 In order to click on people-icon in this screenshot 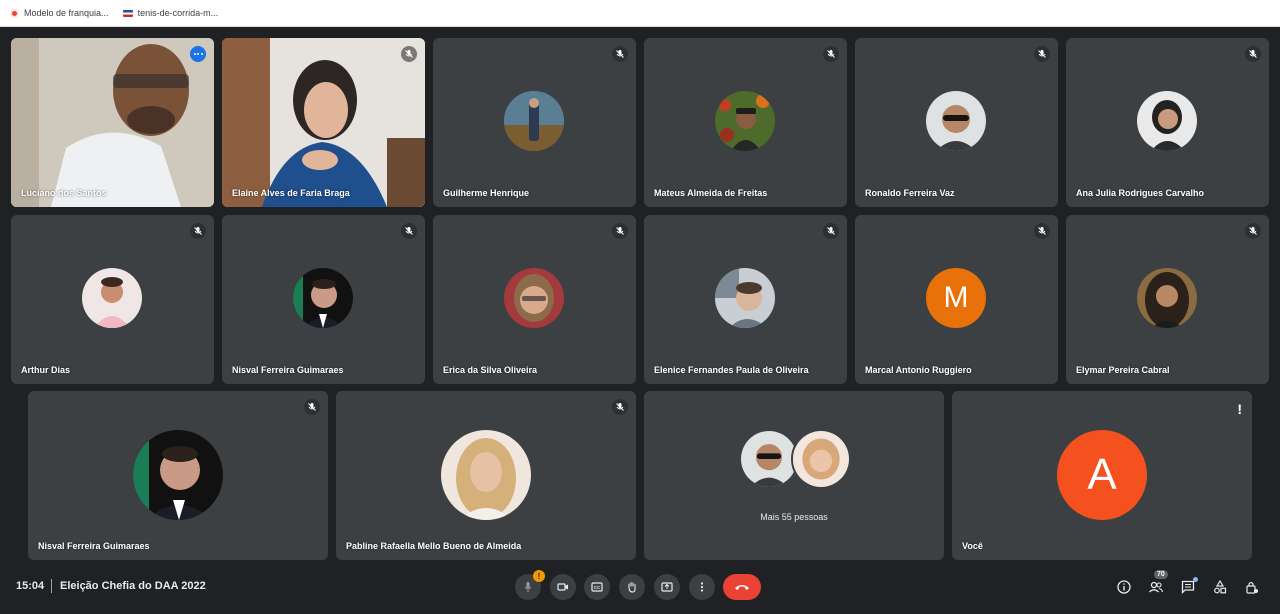, I will do `click(1156, 587)`.